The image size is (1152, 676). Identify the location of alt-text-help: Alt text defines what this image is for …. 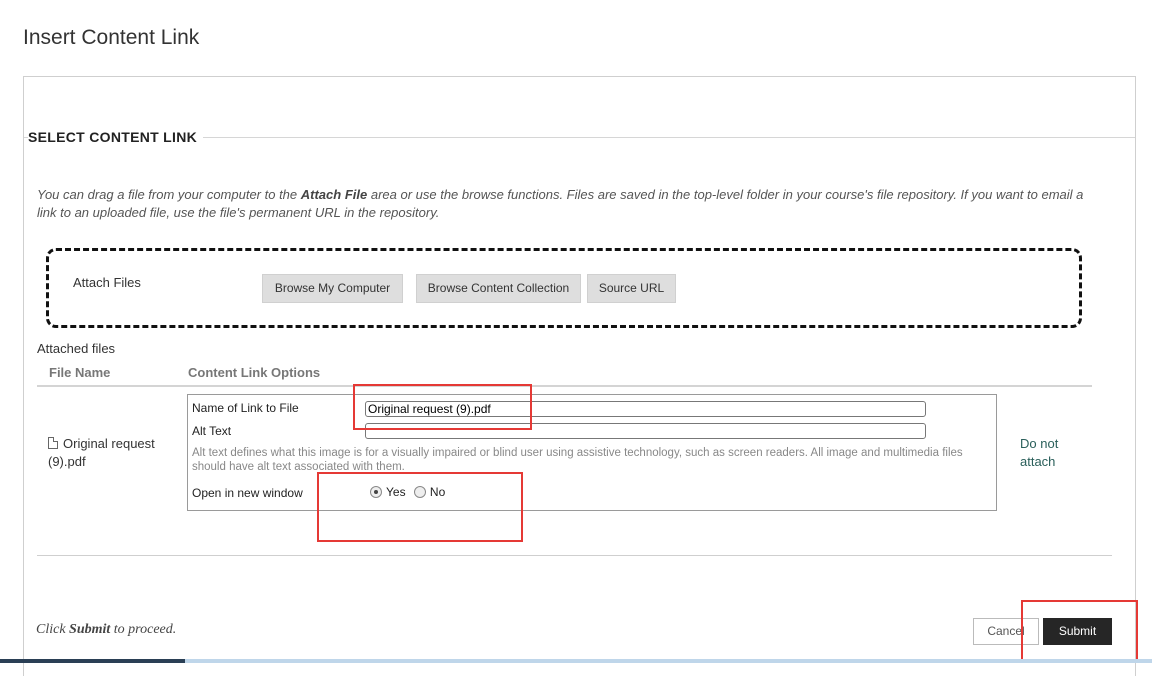
(577, 460).